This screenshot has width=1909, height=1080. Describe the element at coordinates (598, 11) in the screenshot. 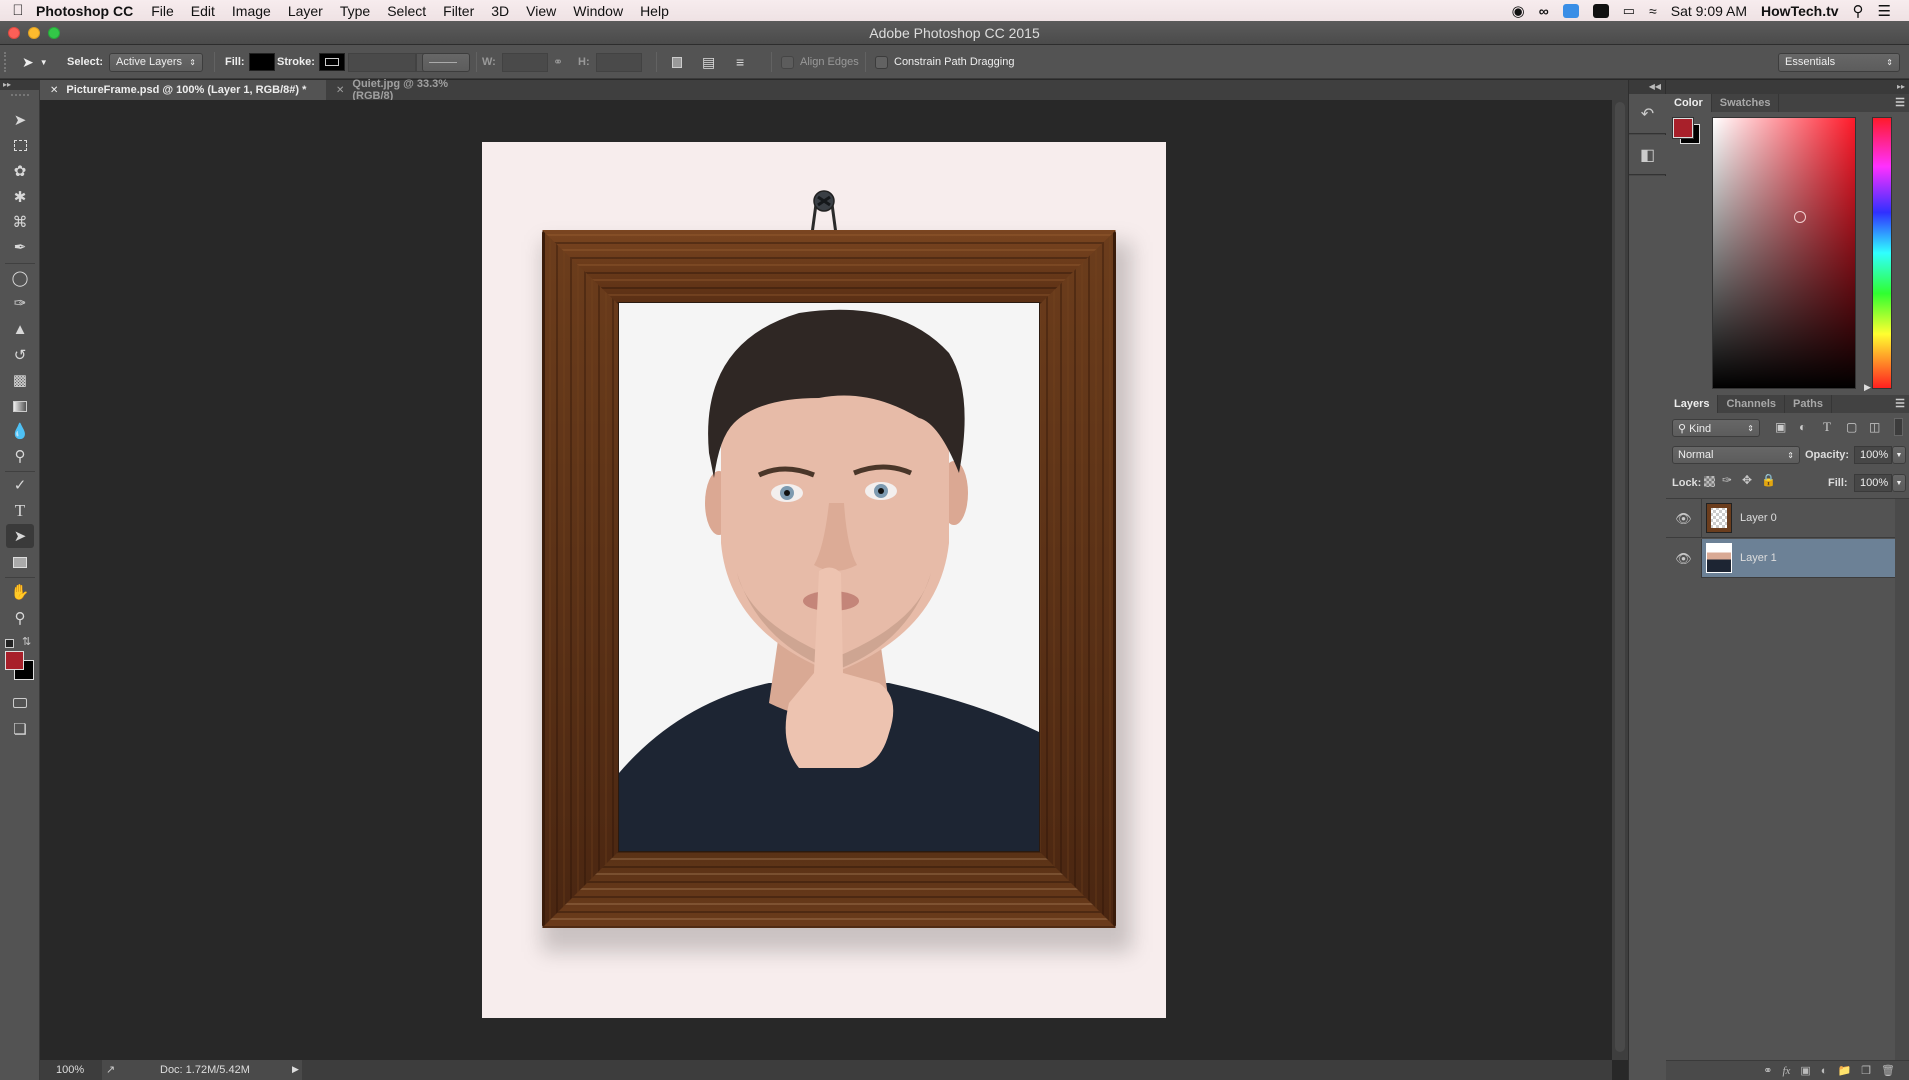

I see `menu-window: Window` at that location.